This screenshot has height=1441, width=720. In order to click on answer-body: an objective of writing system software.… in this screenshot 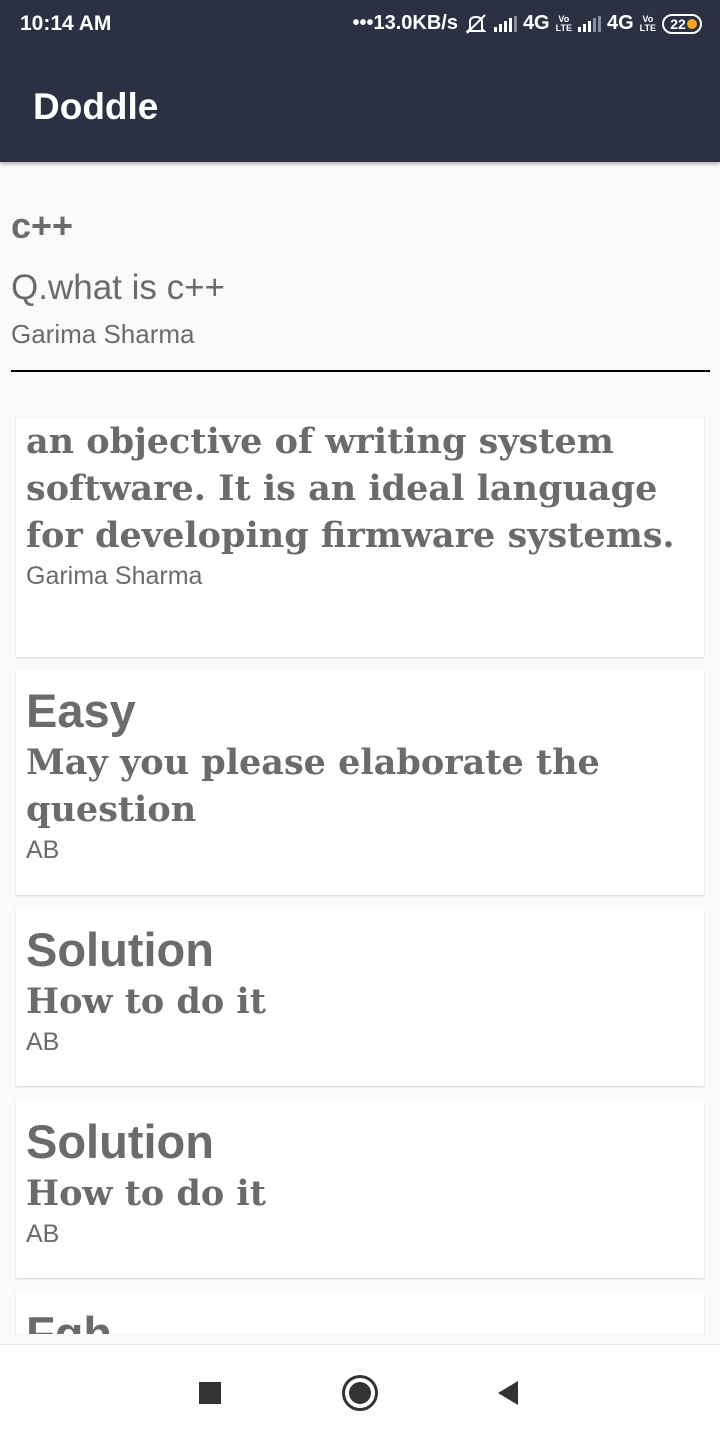, I will do `click(350, 488)`.